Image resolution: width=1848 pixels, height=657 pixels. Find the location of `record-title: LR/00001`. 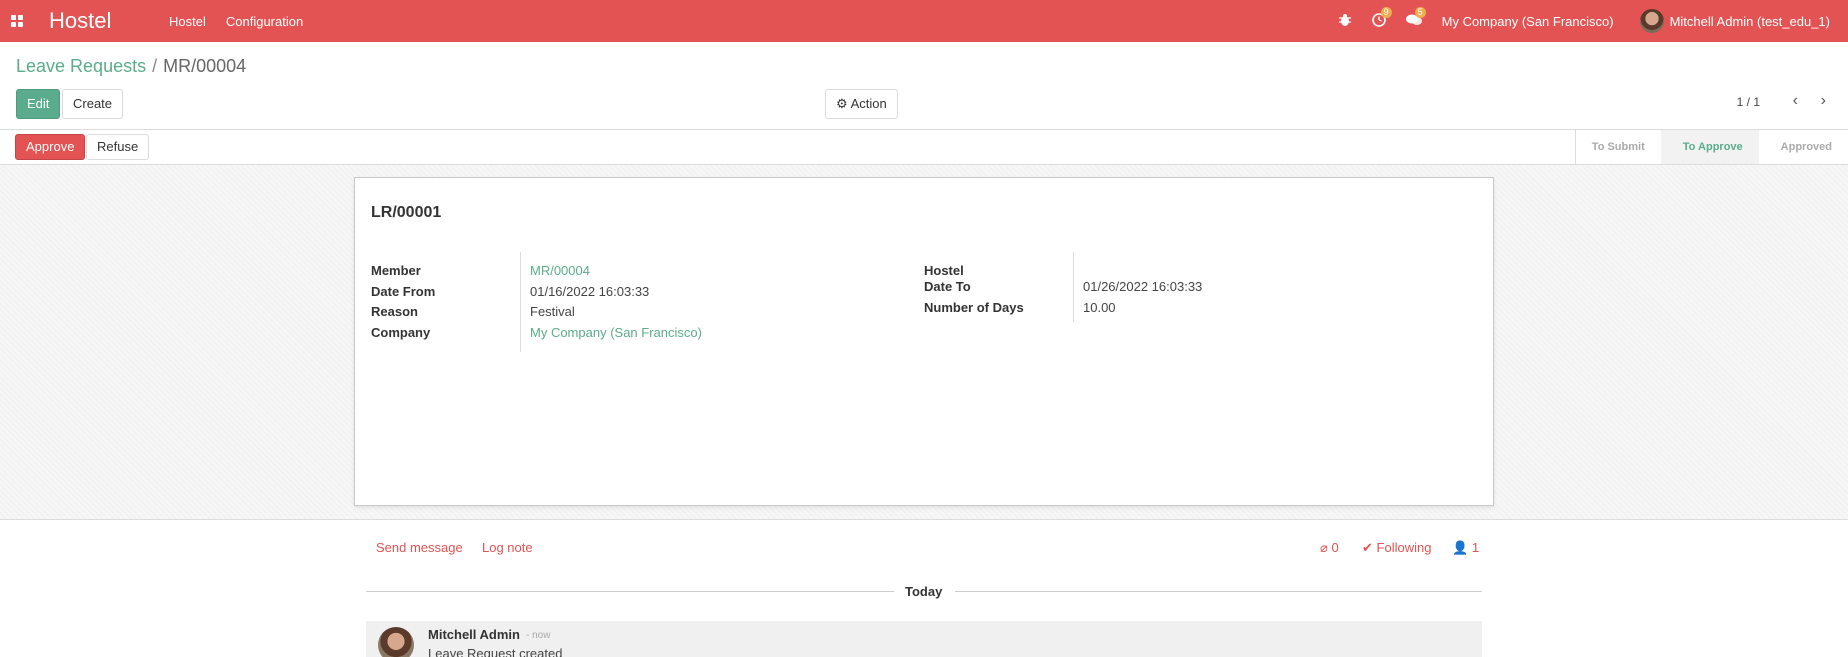

record-title: LR/00001 is located at coordinates (406, 212).